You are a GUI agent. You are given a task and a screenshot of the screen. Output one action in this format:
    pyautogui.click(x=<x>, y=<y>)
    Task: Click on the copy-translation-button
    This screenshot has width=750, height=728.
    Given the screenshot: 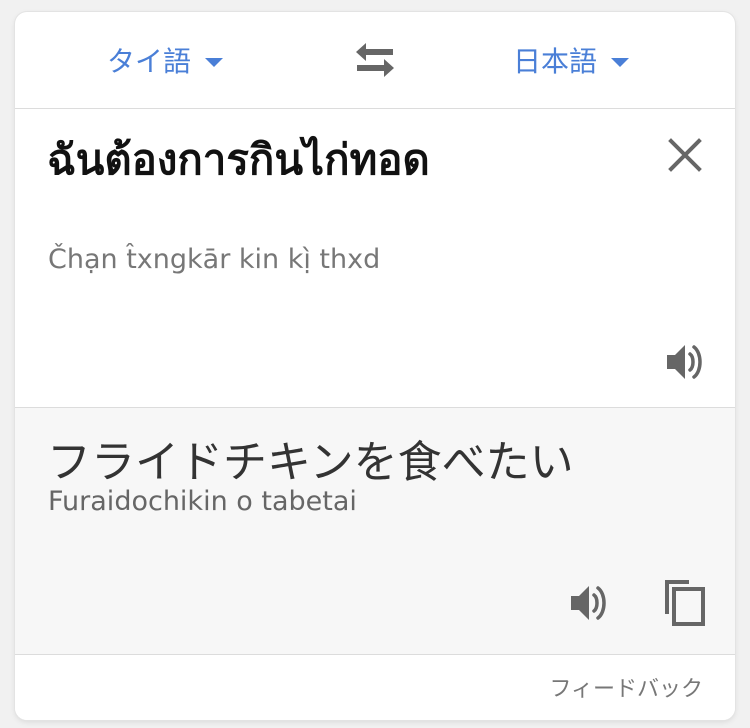 What is the action you would take?
    pyautogui.click(x=684, y=602)
    